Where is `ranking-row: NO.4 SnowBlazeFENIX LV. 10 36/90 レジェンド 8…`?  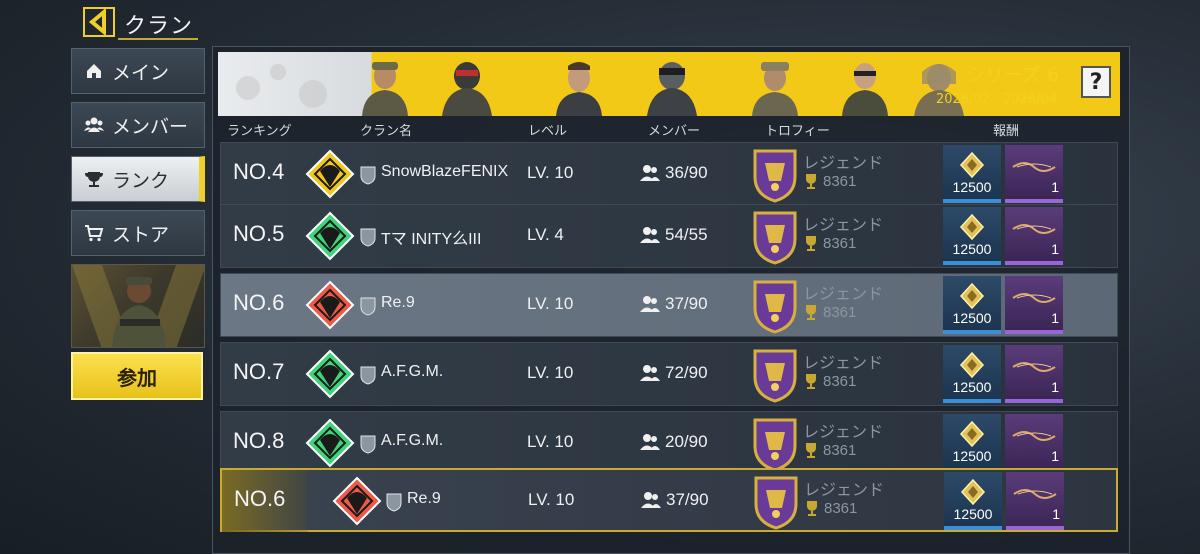
ranking-row: NO.4 SnowBlazeFENIX LV. 10 36/90 レジェンド 8… is located at coordinates (669, 174).